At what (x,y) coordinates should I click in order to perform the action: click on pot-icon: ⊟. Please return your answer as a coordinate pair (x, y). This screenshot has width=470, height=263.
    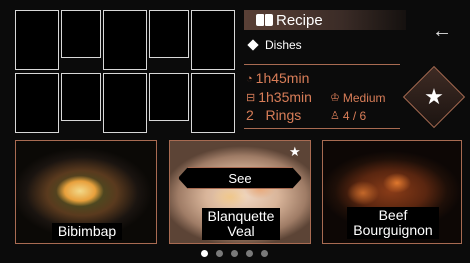
    Looking at the image, I should click on (251, 98).